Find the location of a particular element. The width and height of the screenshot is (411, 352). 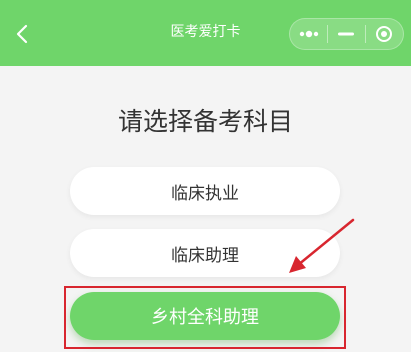

close-button is located at coordinates (384, 34).